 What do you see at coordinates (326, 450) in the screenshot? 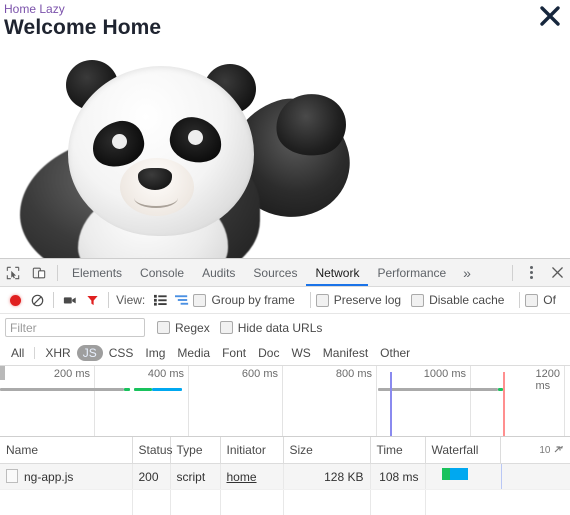
I see `column-header-size: Size` at bounding box center [326, 450].